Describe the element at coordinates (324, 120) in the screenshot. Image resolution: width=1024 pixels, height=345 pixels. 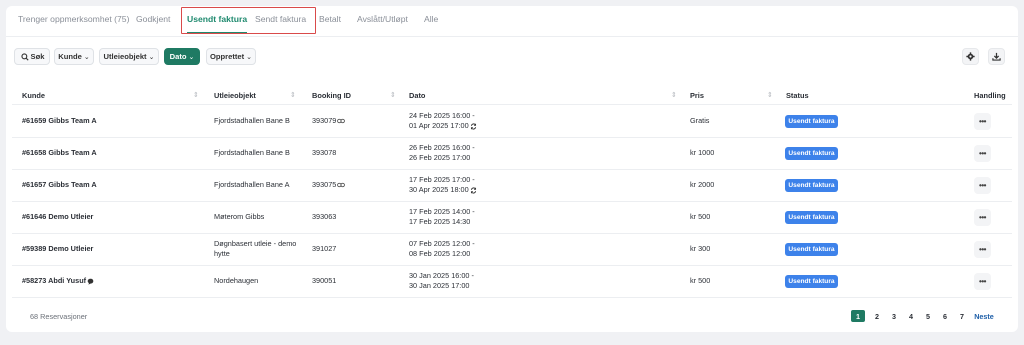
I see `row-booking-id-text: 393079` at that location.